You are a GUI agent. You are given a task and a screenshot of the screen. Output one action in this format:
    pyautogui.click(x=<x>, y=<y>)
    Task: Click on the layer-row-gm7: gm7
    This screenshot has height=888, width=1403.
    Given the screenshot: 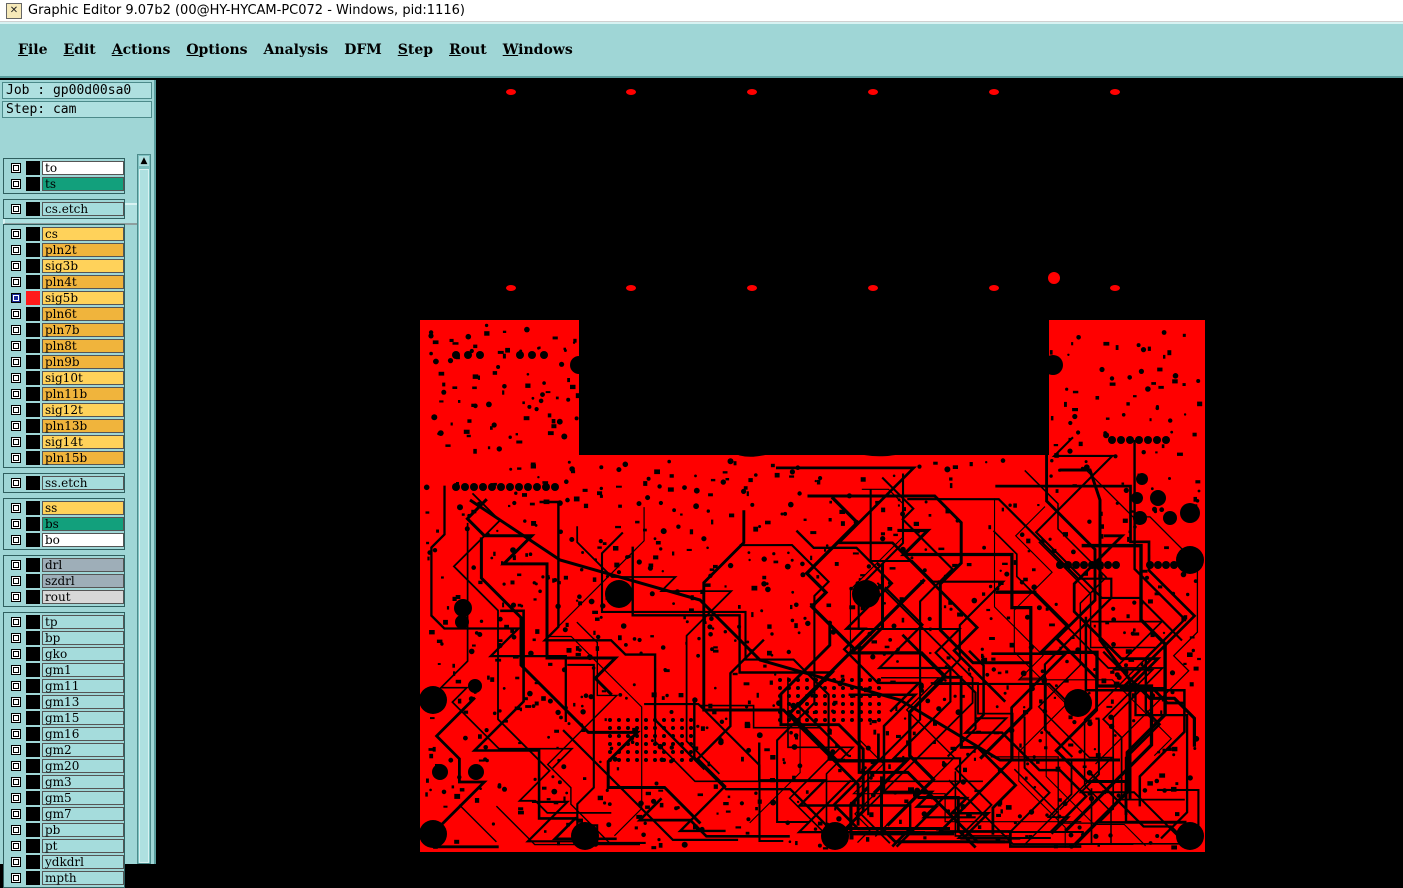 What is the action you would take?
    pyautogui.click(x=65, y=814)
    